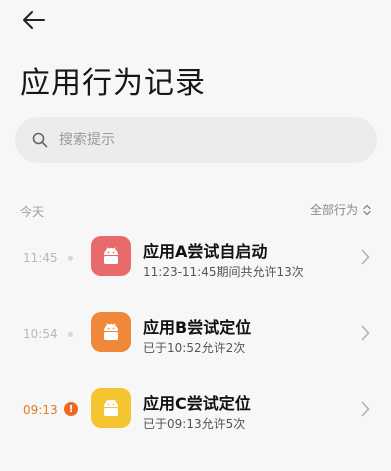 The height and width of the screenshot is (471, 391). I want to click on record-subtitle: 已于10:52允许2次, so click(194, 348).